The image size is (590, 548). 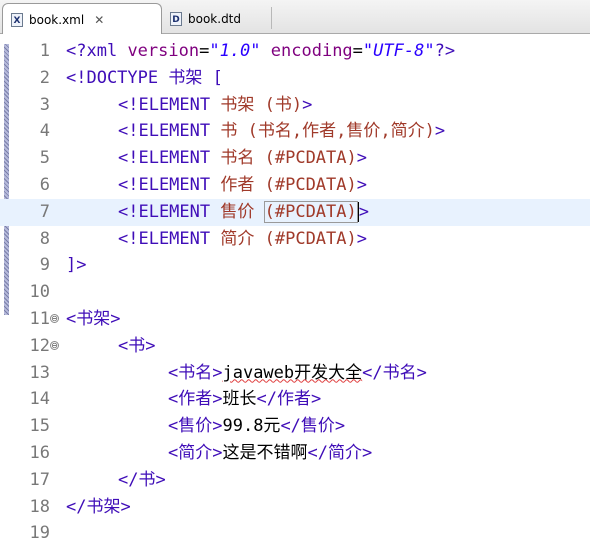 What do you see at coordinates (195, 372) in the screenshot?
I see `open-tag: <书名>` at bounding box center [195, 372].